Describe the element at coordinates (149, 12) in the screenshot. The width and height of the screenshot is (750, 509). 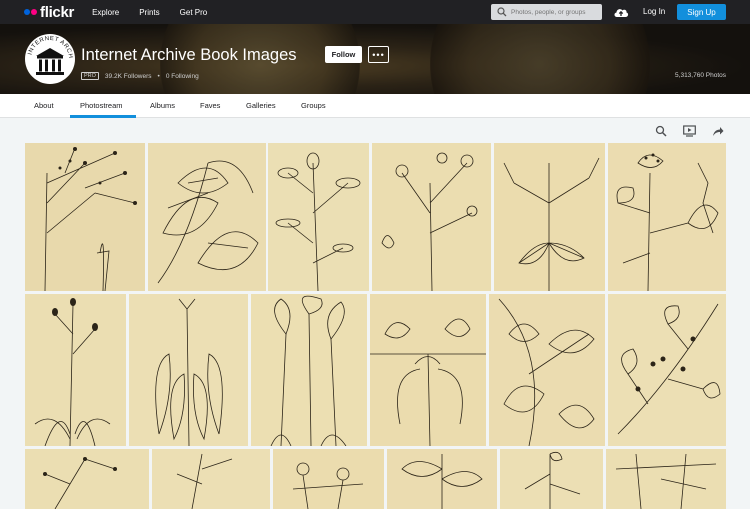
I see `nav-prints: Prints` at that location.